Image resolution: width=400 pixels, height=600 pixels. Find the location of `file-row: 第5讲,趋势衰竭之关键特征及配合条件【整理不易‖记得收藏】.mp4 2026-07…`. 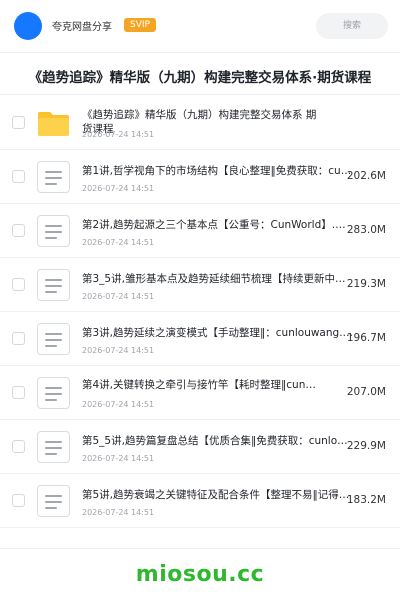

file-row: 第5讲,趋势衰竭之关键特征及配合条件【整理不易‖记得收藏】.mp4 2026-07… is located at coordinates (200, 501).